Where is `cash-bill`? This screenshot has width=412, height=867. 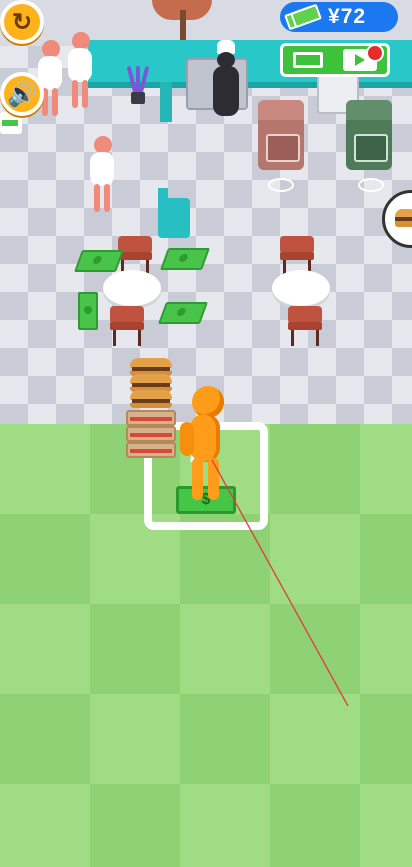 cash-bill is located at coordinates (306, 16).